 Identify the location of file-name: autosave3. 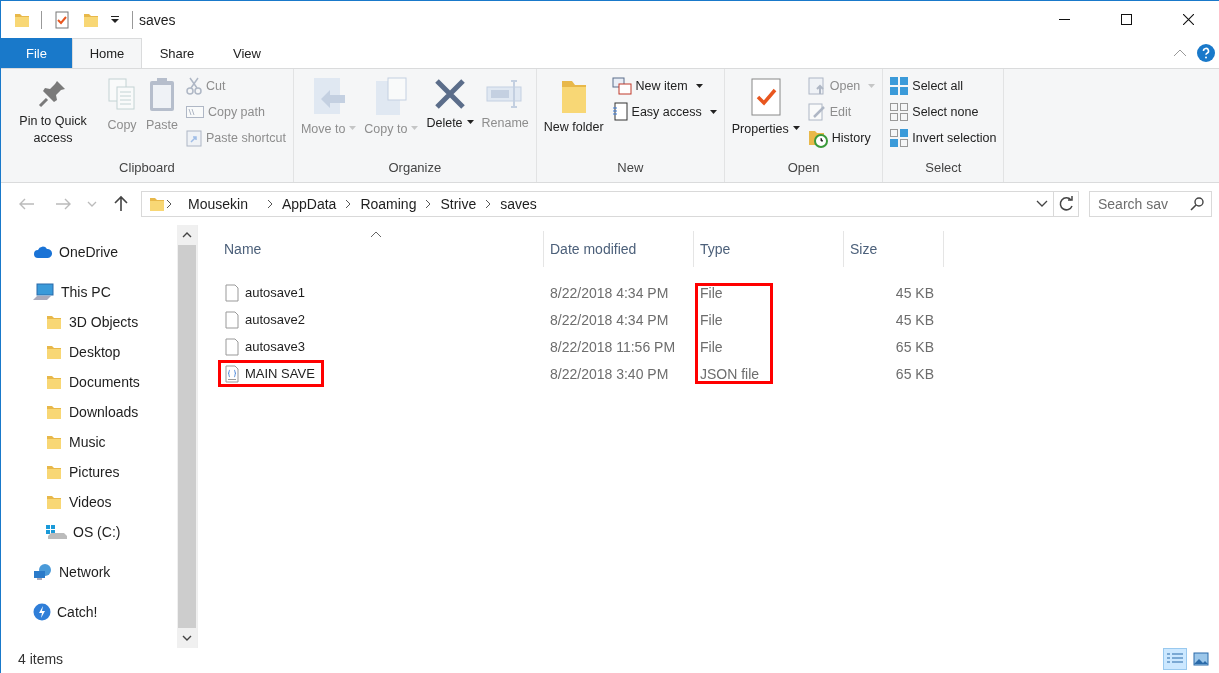
(266, 346).